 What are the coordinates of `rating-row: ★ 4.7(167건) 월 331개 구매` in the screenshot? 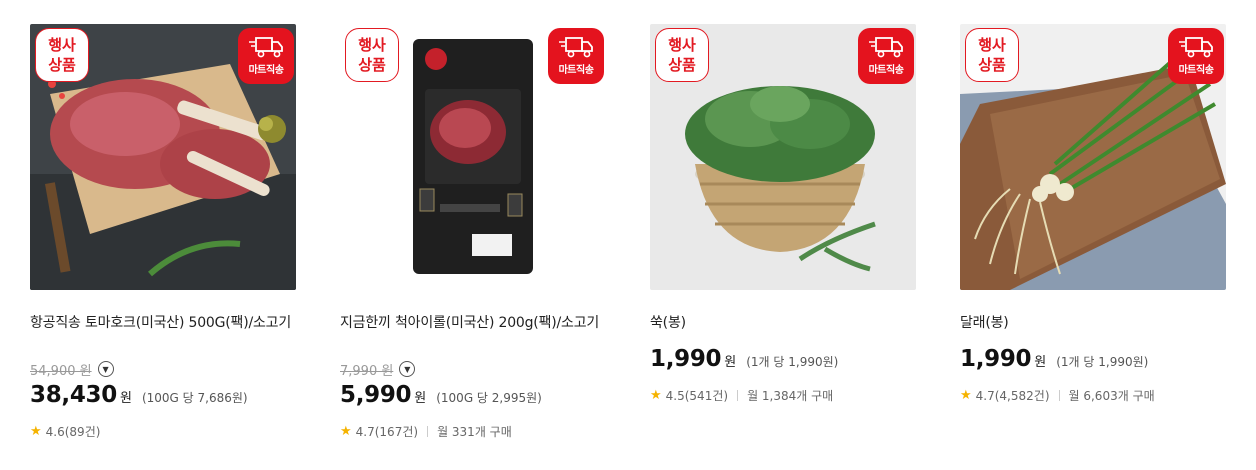 It's located at (473, 431).